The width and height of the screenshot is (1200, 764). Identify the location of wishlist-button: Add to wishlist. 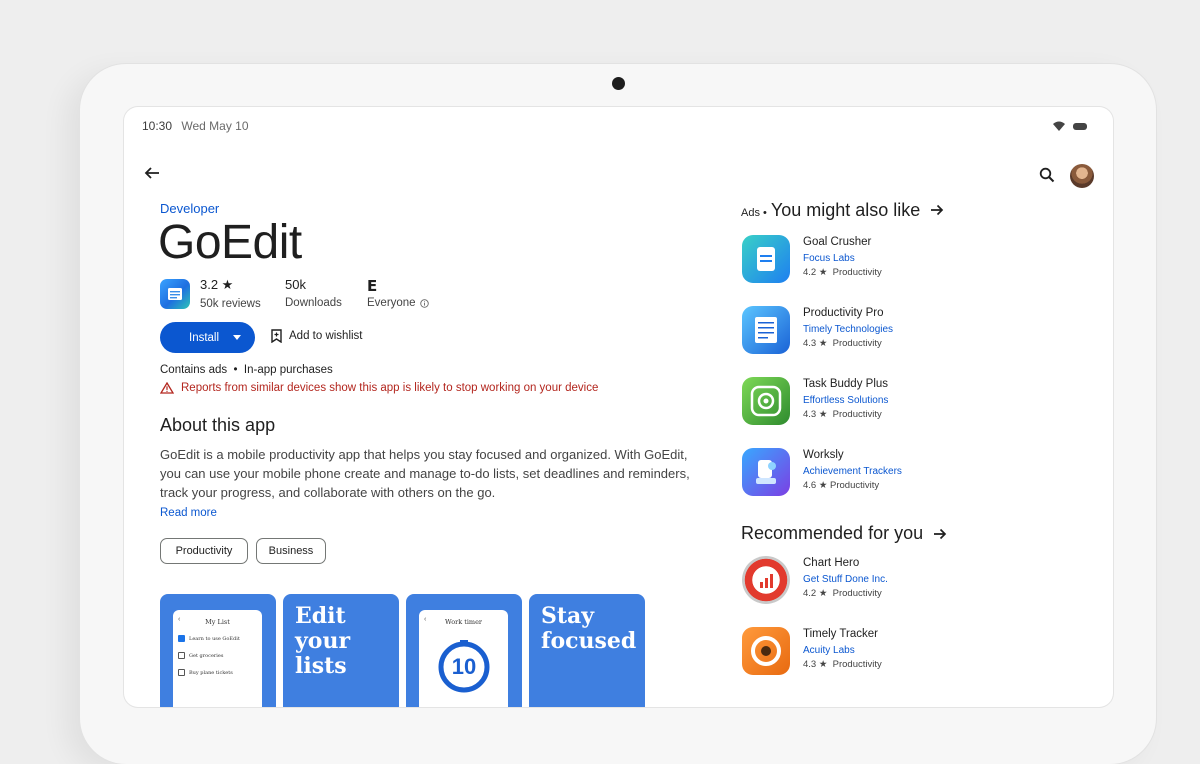
(316, 336).